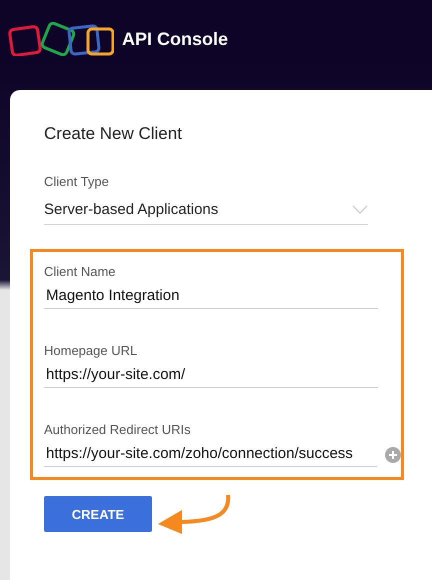  What do you see at coordinates (98, 514) in the screenshot?
I see `create-button: CREATE` at bounding box center [98, 514].